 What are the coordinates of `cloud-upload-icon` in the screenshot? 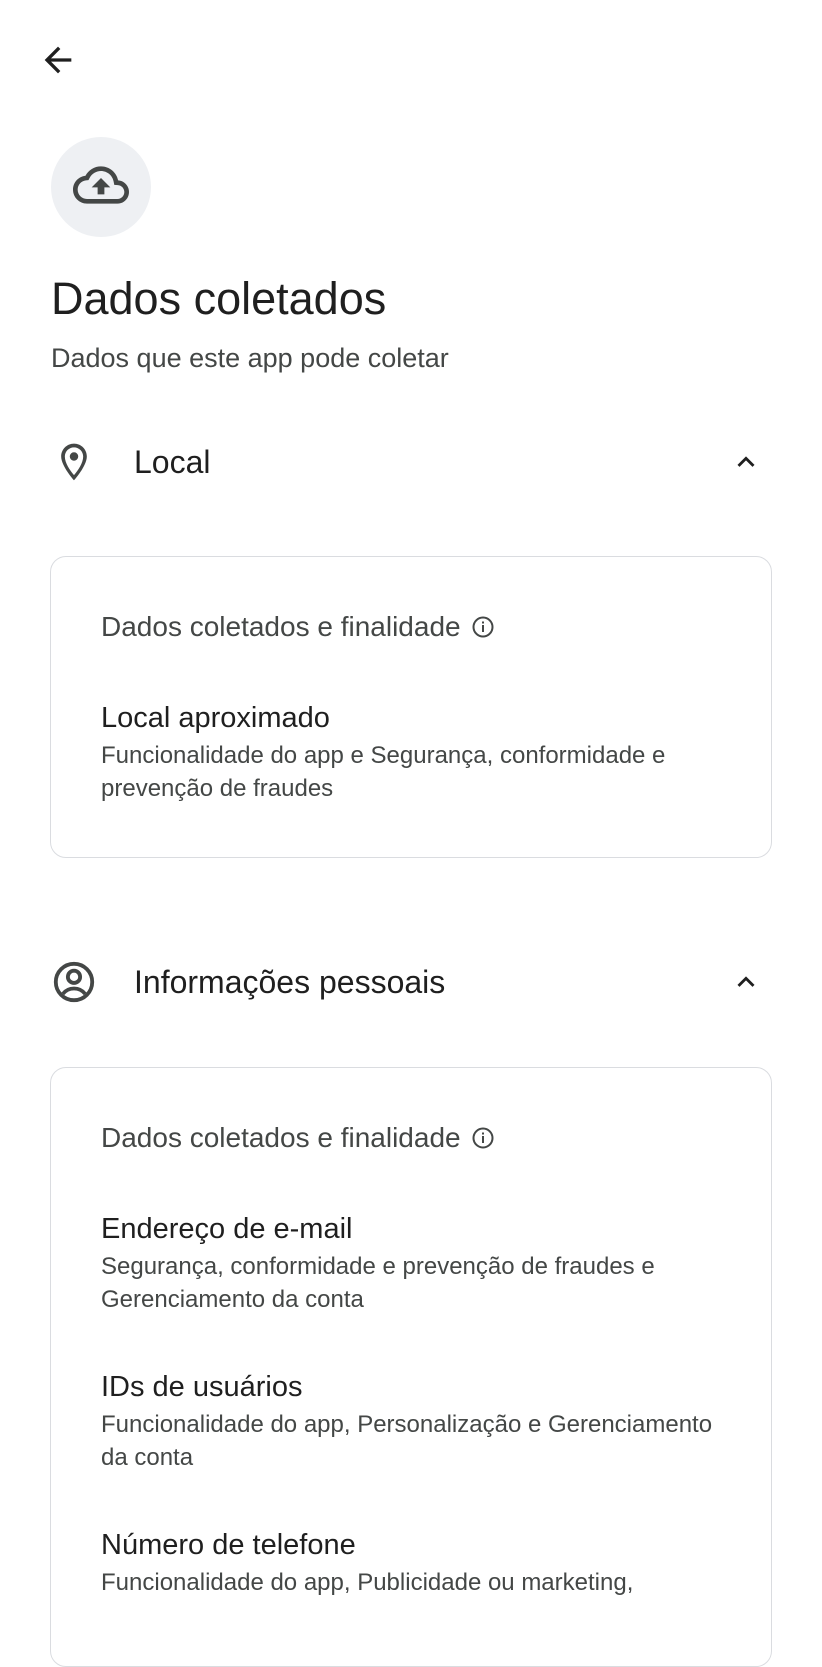 It's located at (101, 187).